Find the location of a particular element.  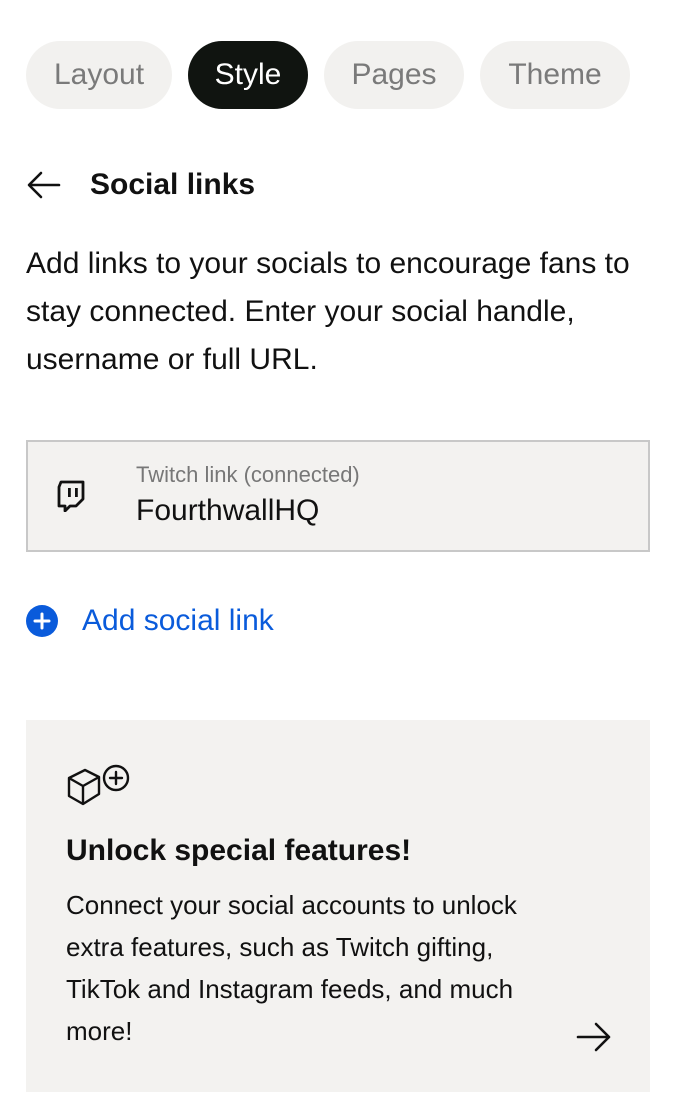

promo-title: Unlock special features! is located at coordinates (239, 850).